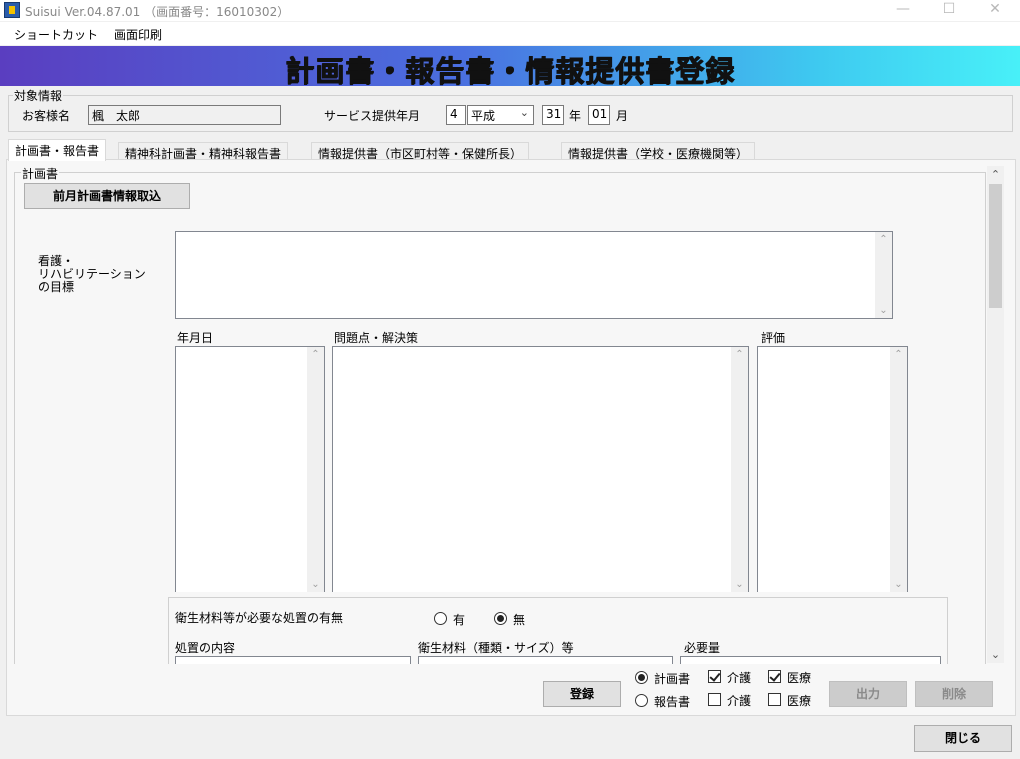 This screenshot has height=759, width=1020. What do you see at coordinates (799, 701) in the screenshot?
I see `report-iryo-label: 医療` at bounding box center [799, 701].